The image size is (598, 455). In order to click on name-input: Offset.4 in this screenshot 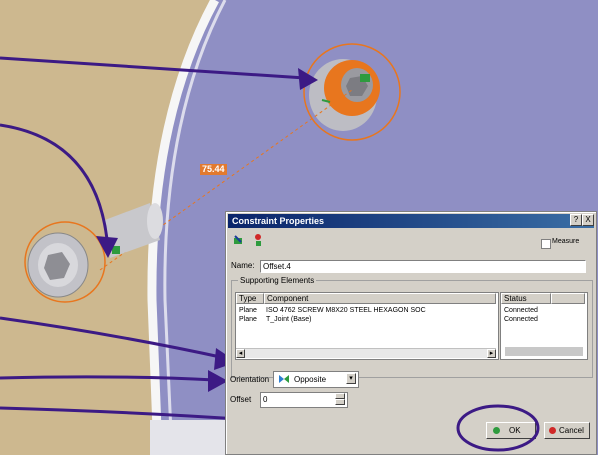, I will do `click(423, 266)`.